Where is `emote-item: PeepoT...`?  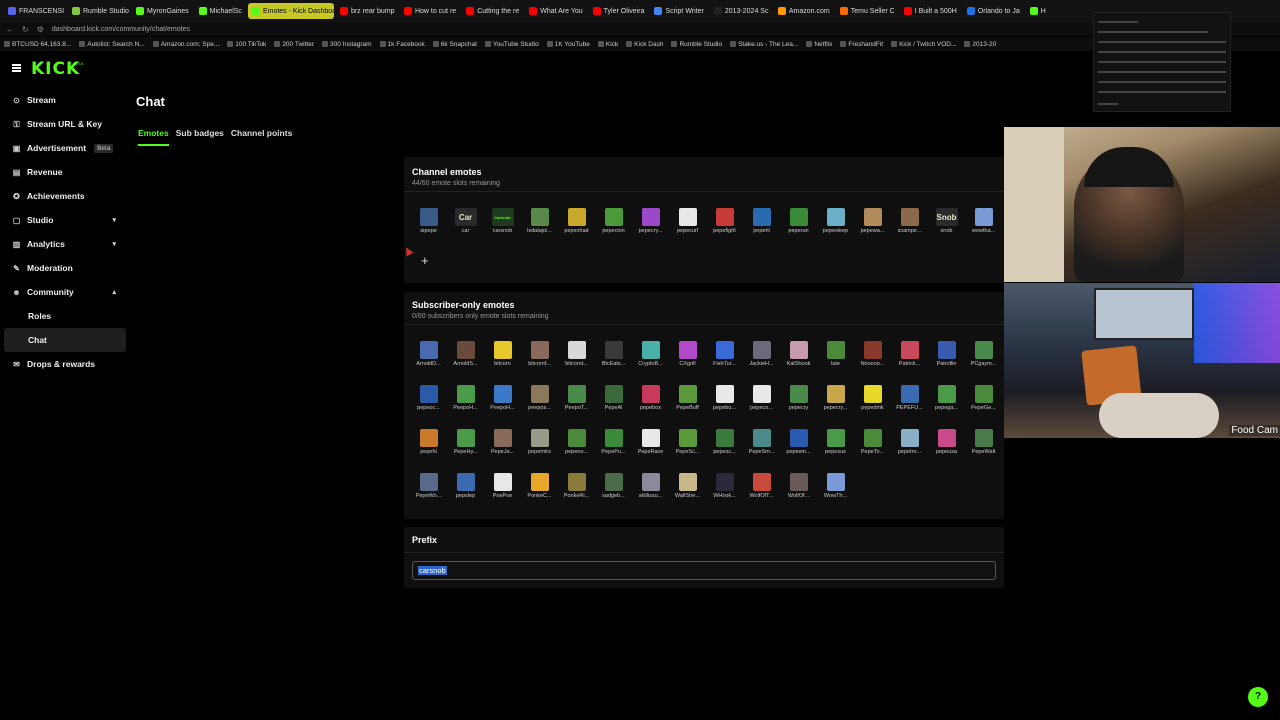 emote-item: PeepoT... is located at coordinates (576, 404).